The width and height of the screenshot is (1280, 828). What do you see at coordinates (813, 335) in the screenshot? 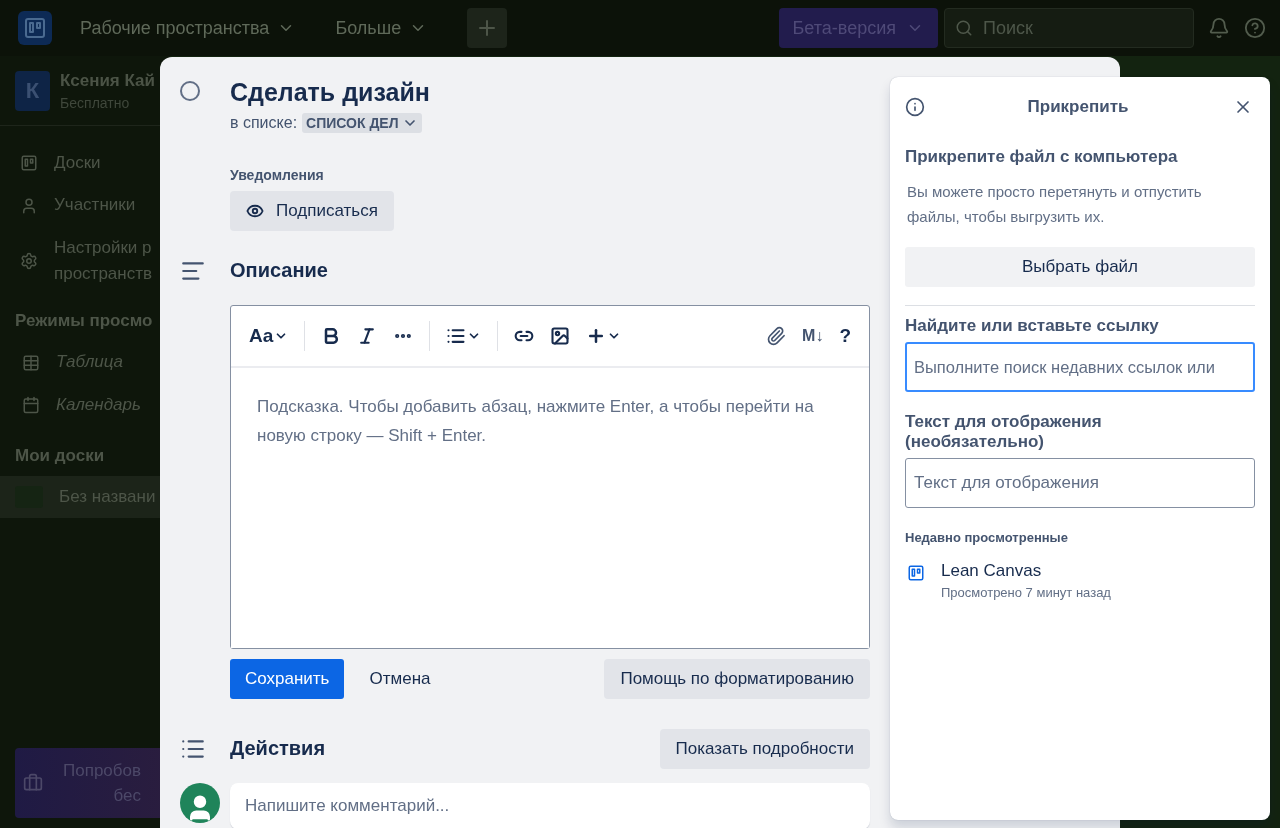
I see `markdown-button: M↓` at bounding box center [813, 335].